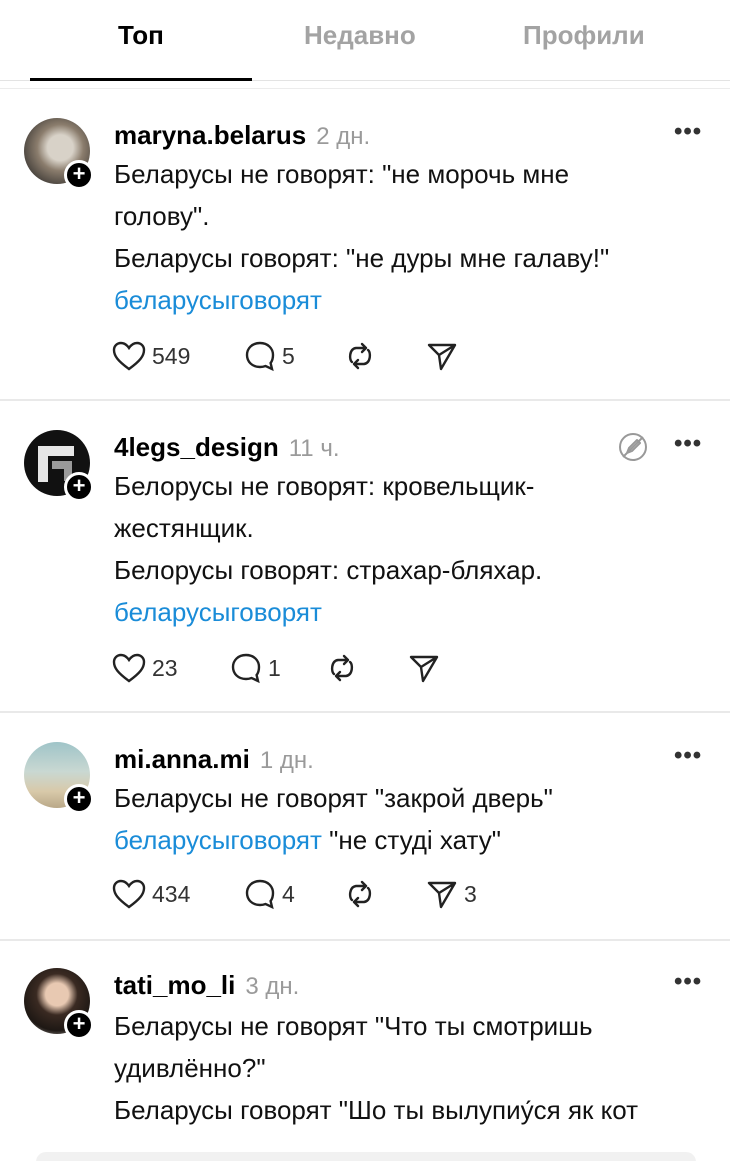 This screenshot has height=1161, width=730. What do you see at coordinates (411, 840) in the screenshot?
I see `post-text-suffix: "не студі хату"` at bounding box center [411, 840].